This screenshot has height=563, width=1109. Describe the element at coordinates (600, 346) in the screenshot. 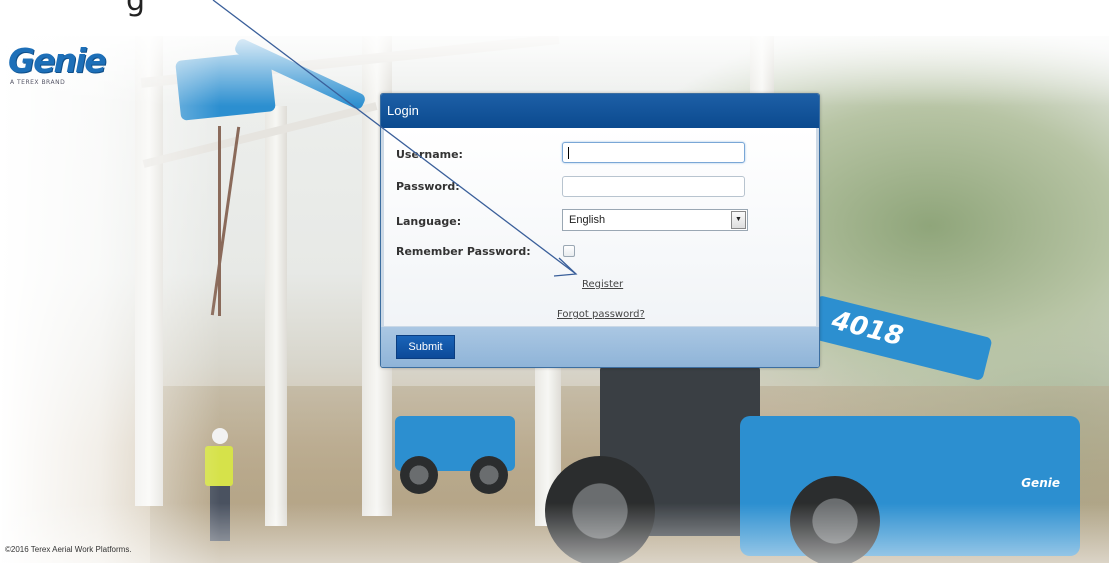

I see `login-footer: Submit` at that location.